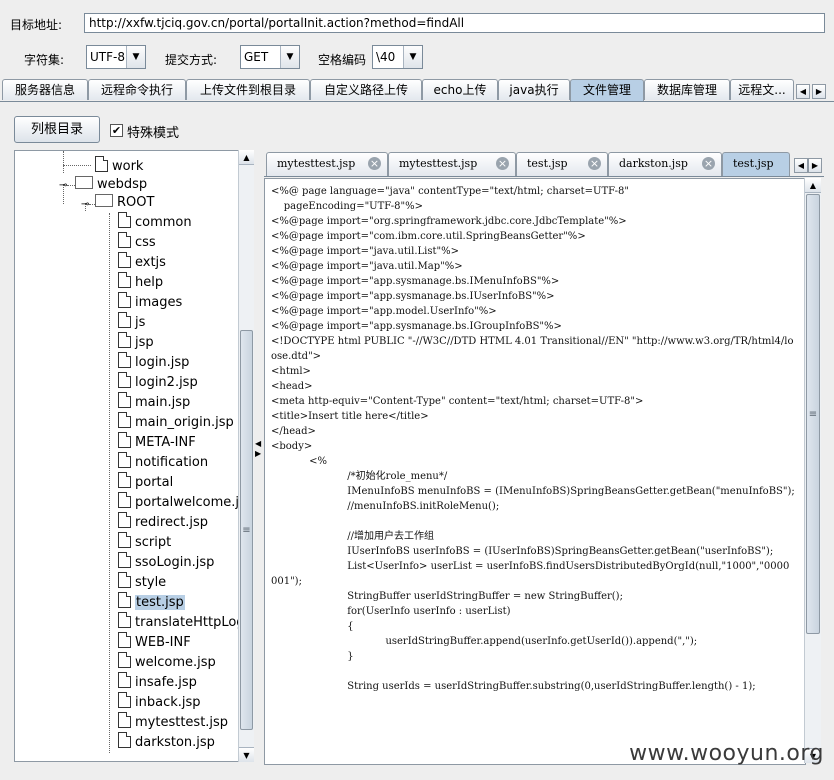  I want to click on file-tab: test.jsp ×, so click(562, 164).